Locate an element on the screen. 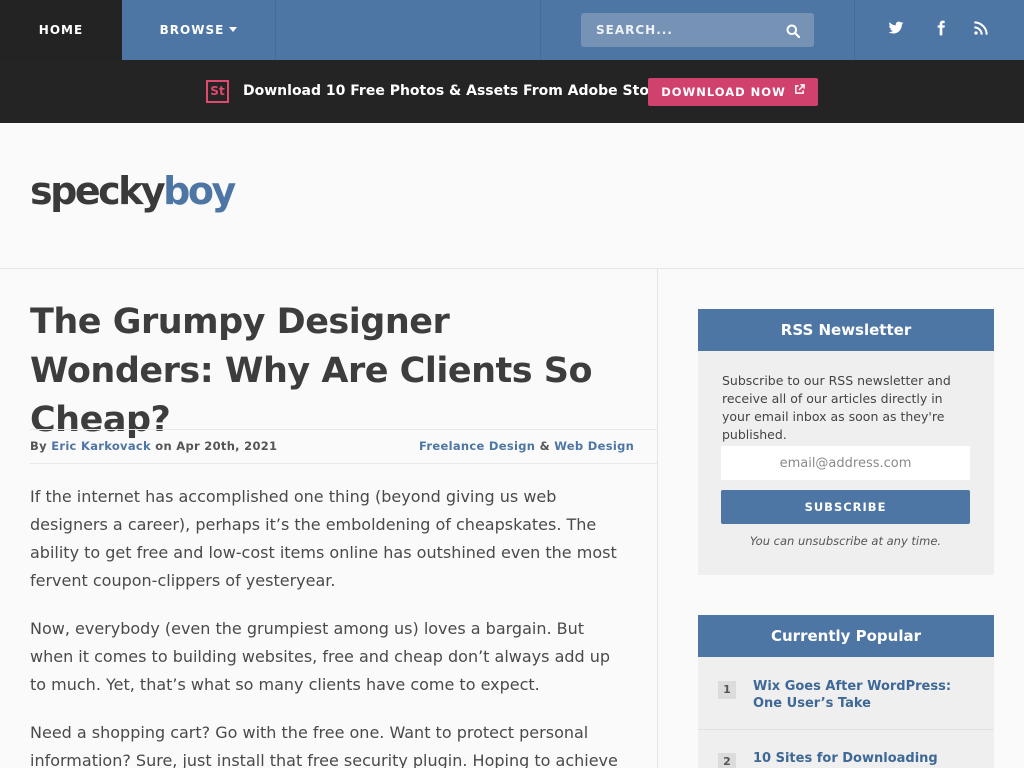 The image size is (1024, 768). nav-browse-menu: BROWSE is located at coordinates (199, 30).